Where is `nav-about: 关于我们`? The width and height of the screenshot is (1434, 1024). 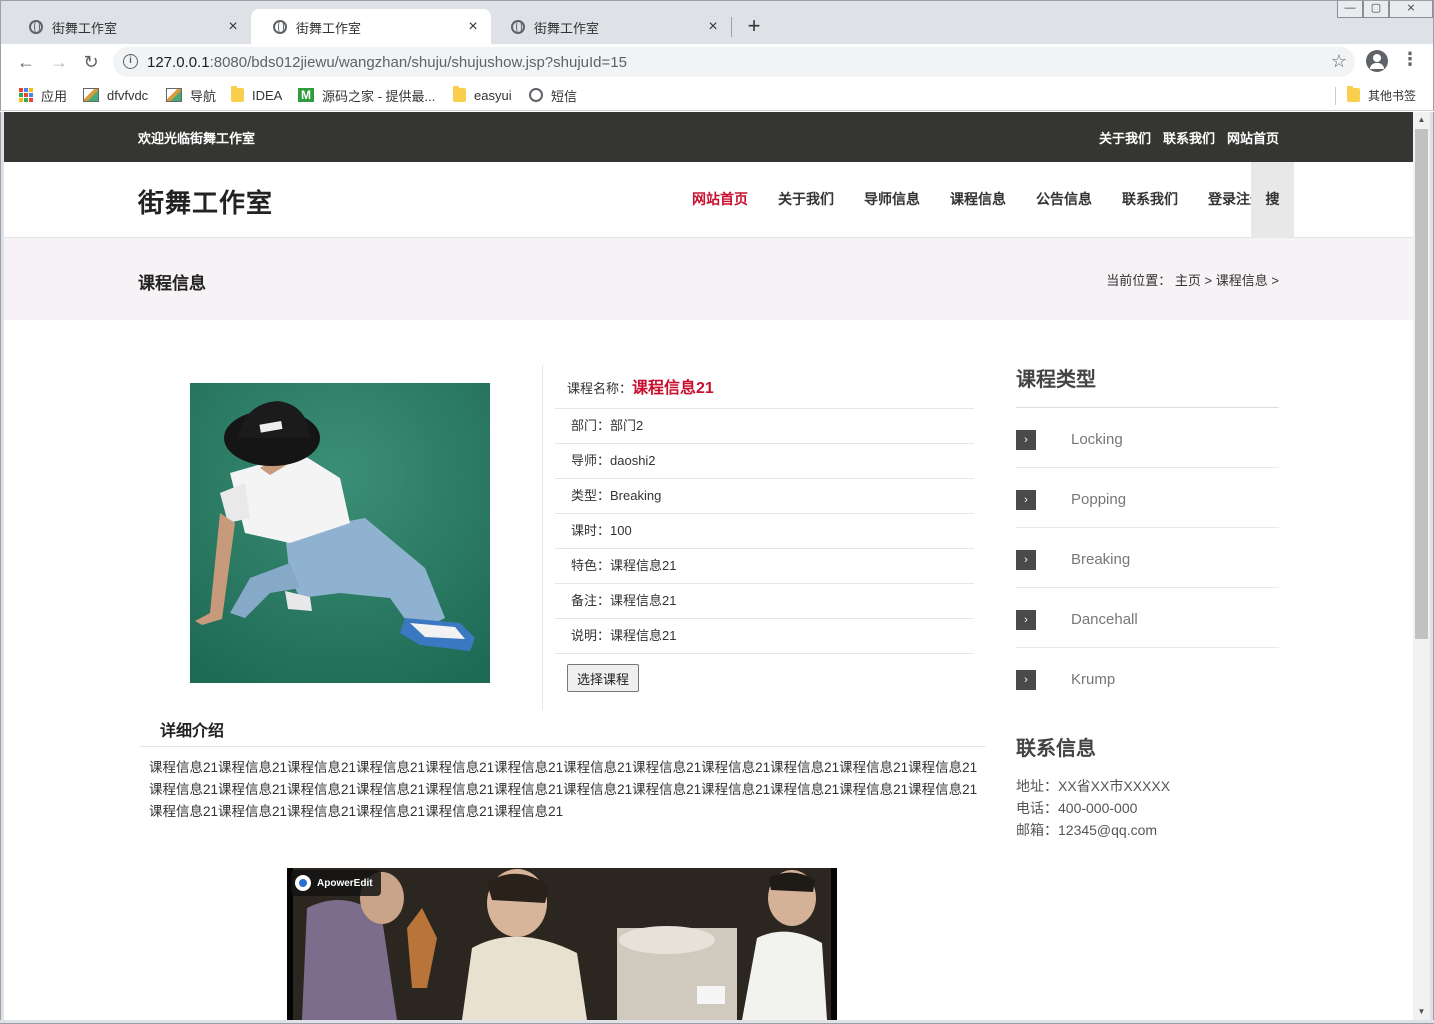
nav-about: 关于我们 is located at coordinates (806, 199).